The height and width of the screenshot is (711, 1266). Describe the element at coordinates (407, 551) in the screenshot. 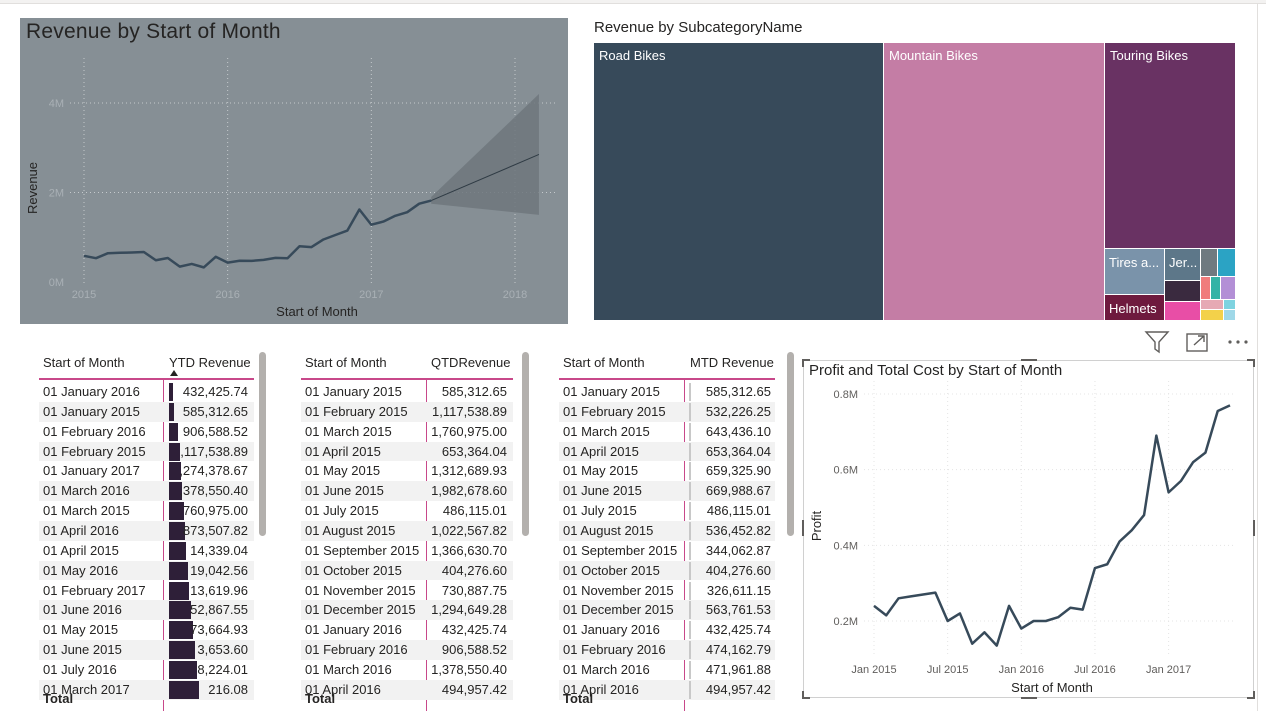

I see `table-row: 01 September 2015 1,366,630.70` at that location.